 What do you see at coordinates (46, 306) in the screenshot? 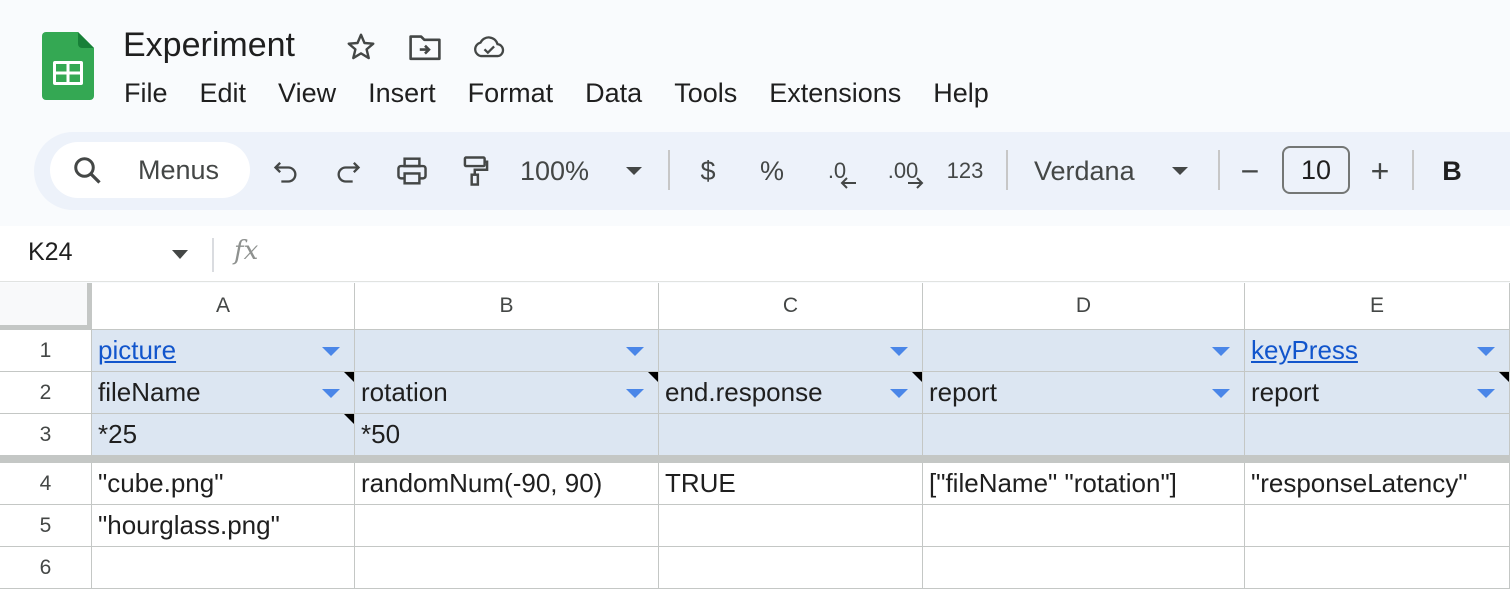
I see `select-all-corner` at bounding box center [46, 306].